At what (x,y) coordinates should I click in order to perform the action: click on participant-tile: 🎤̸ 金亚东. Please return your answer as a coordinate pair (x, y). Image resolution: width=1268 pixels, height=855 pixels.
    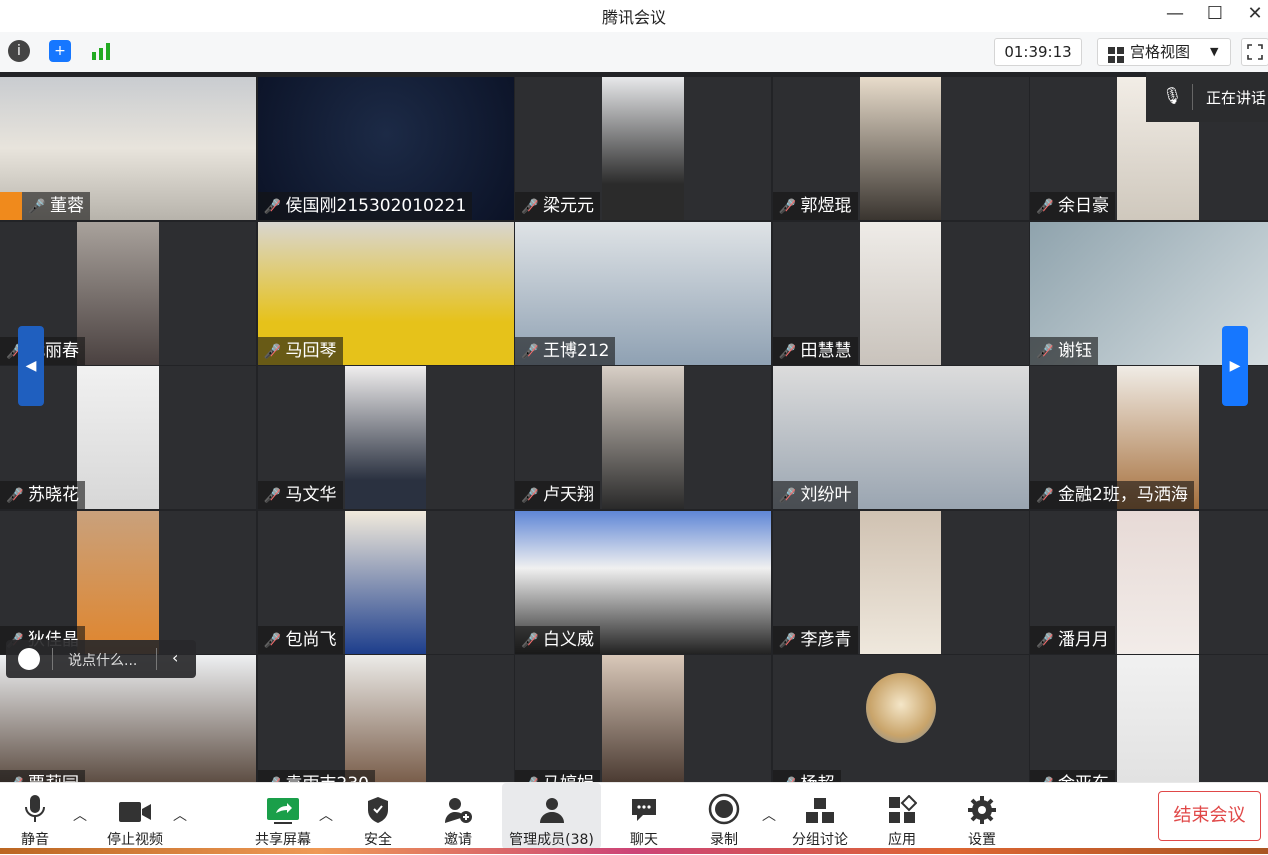
    Looking at the image, I should click on (1149, 718).